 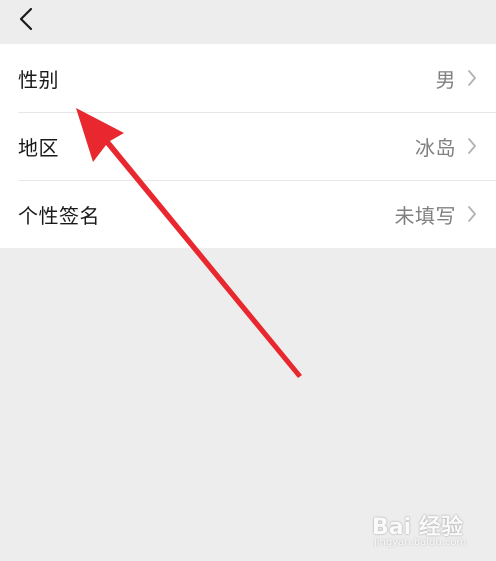 I want to click on region-value: 冰岛, so click(x=435, y=147).